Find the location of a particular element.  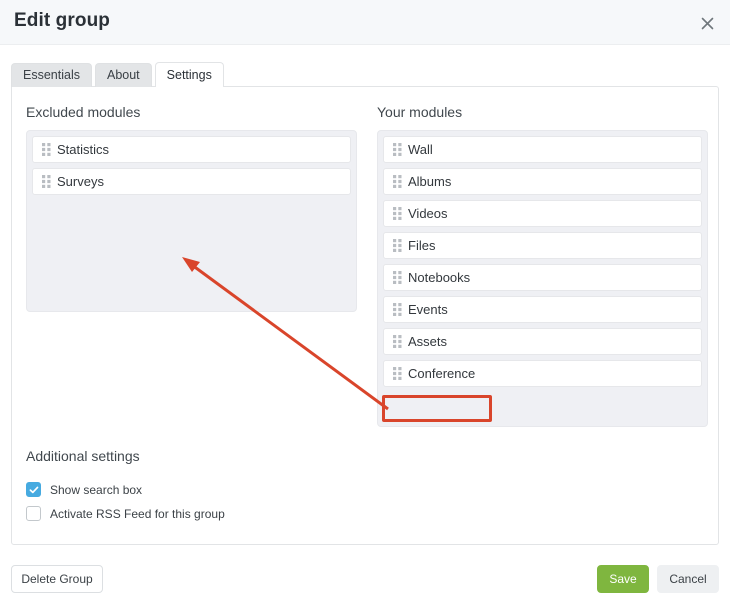

excluded-modules-list: Statistics Surveys is located at coordinates (191, 221).